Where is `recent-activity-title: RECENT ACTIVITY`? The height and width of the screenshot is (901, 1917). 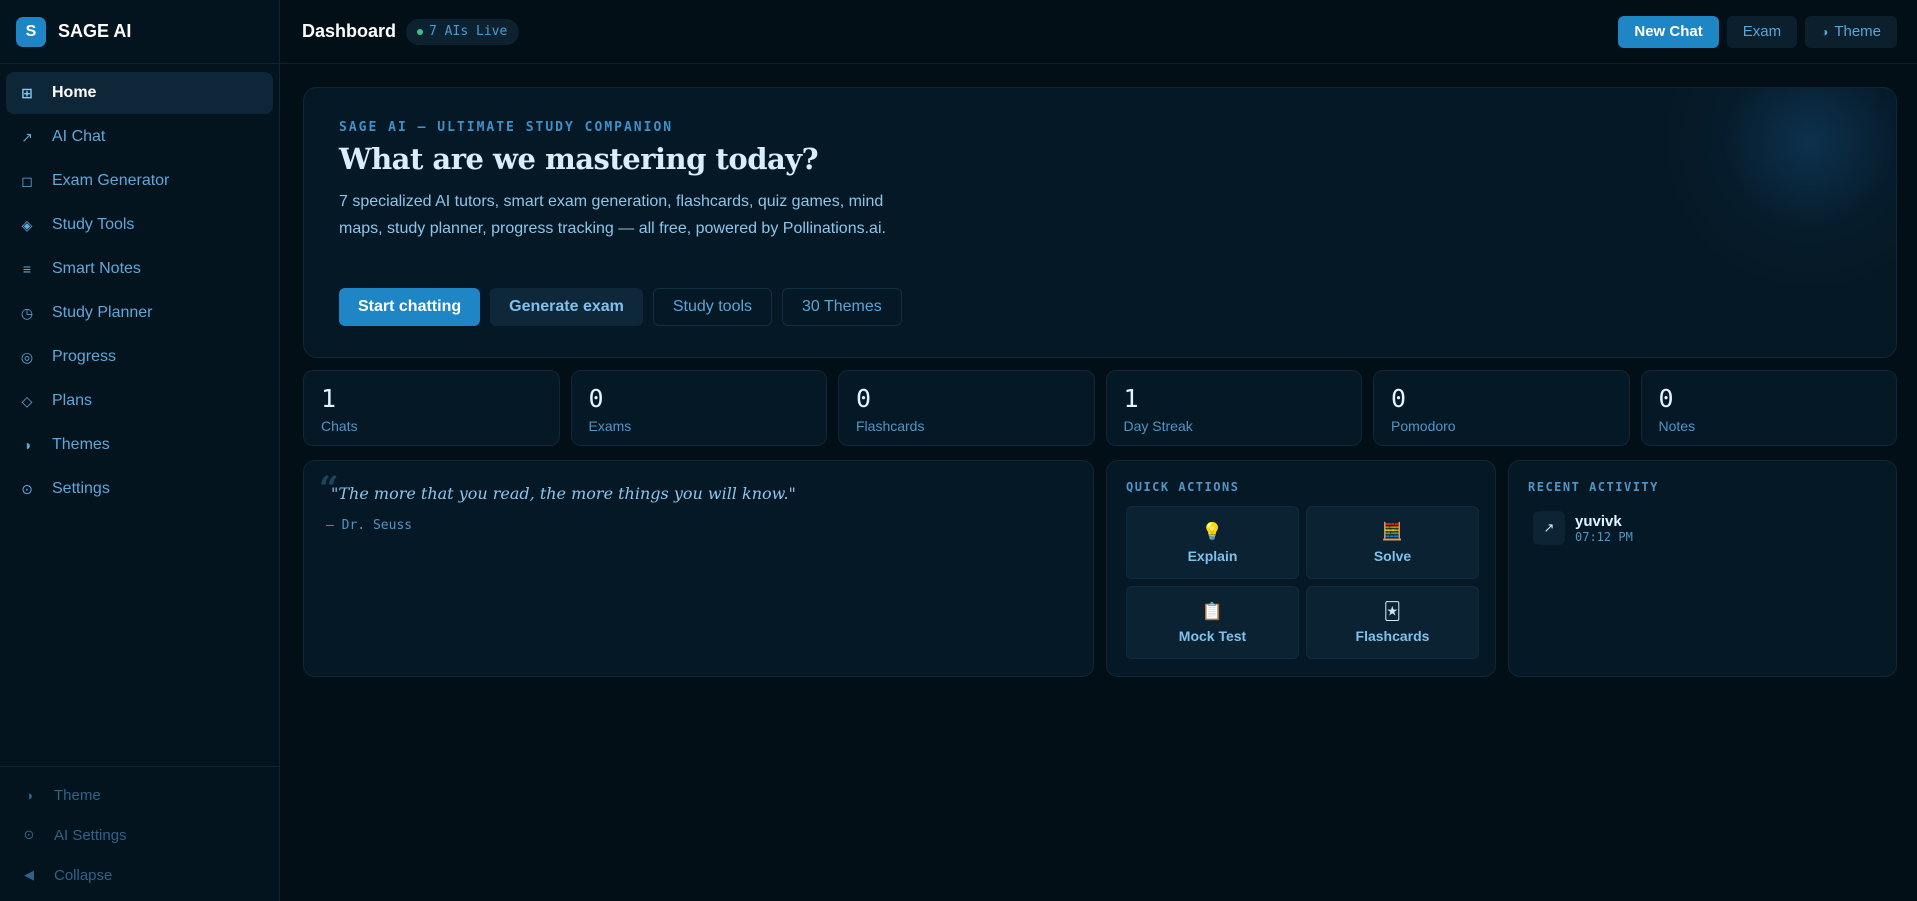 recent-activity-title: RECENT ACTIVITY is located at coordinates (1593, 487).